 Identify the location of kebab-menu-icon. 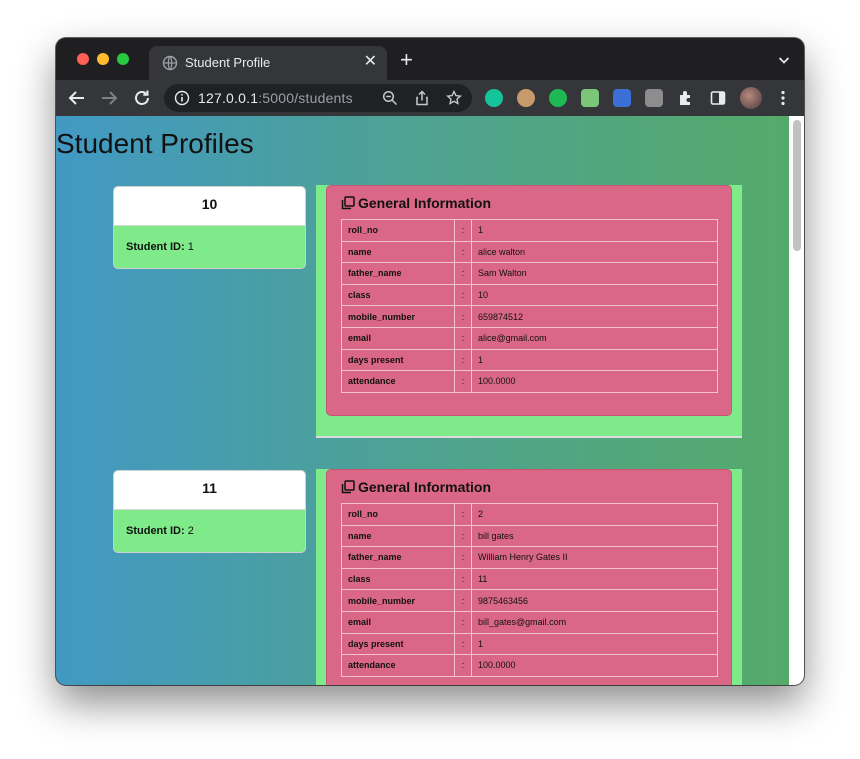
(783, 98).